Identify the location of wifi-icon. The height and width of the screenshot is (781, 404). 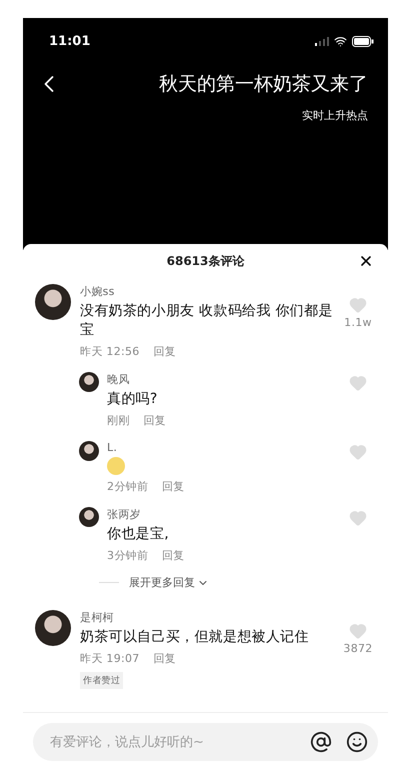
(340, 41).